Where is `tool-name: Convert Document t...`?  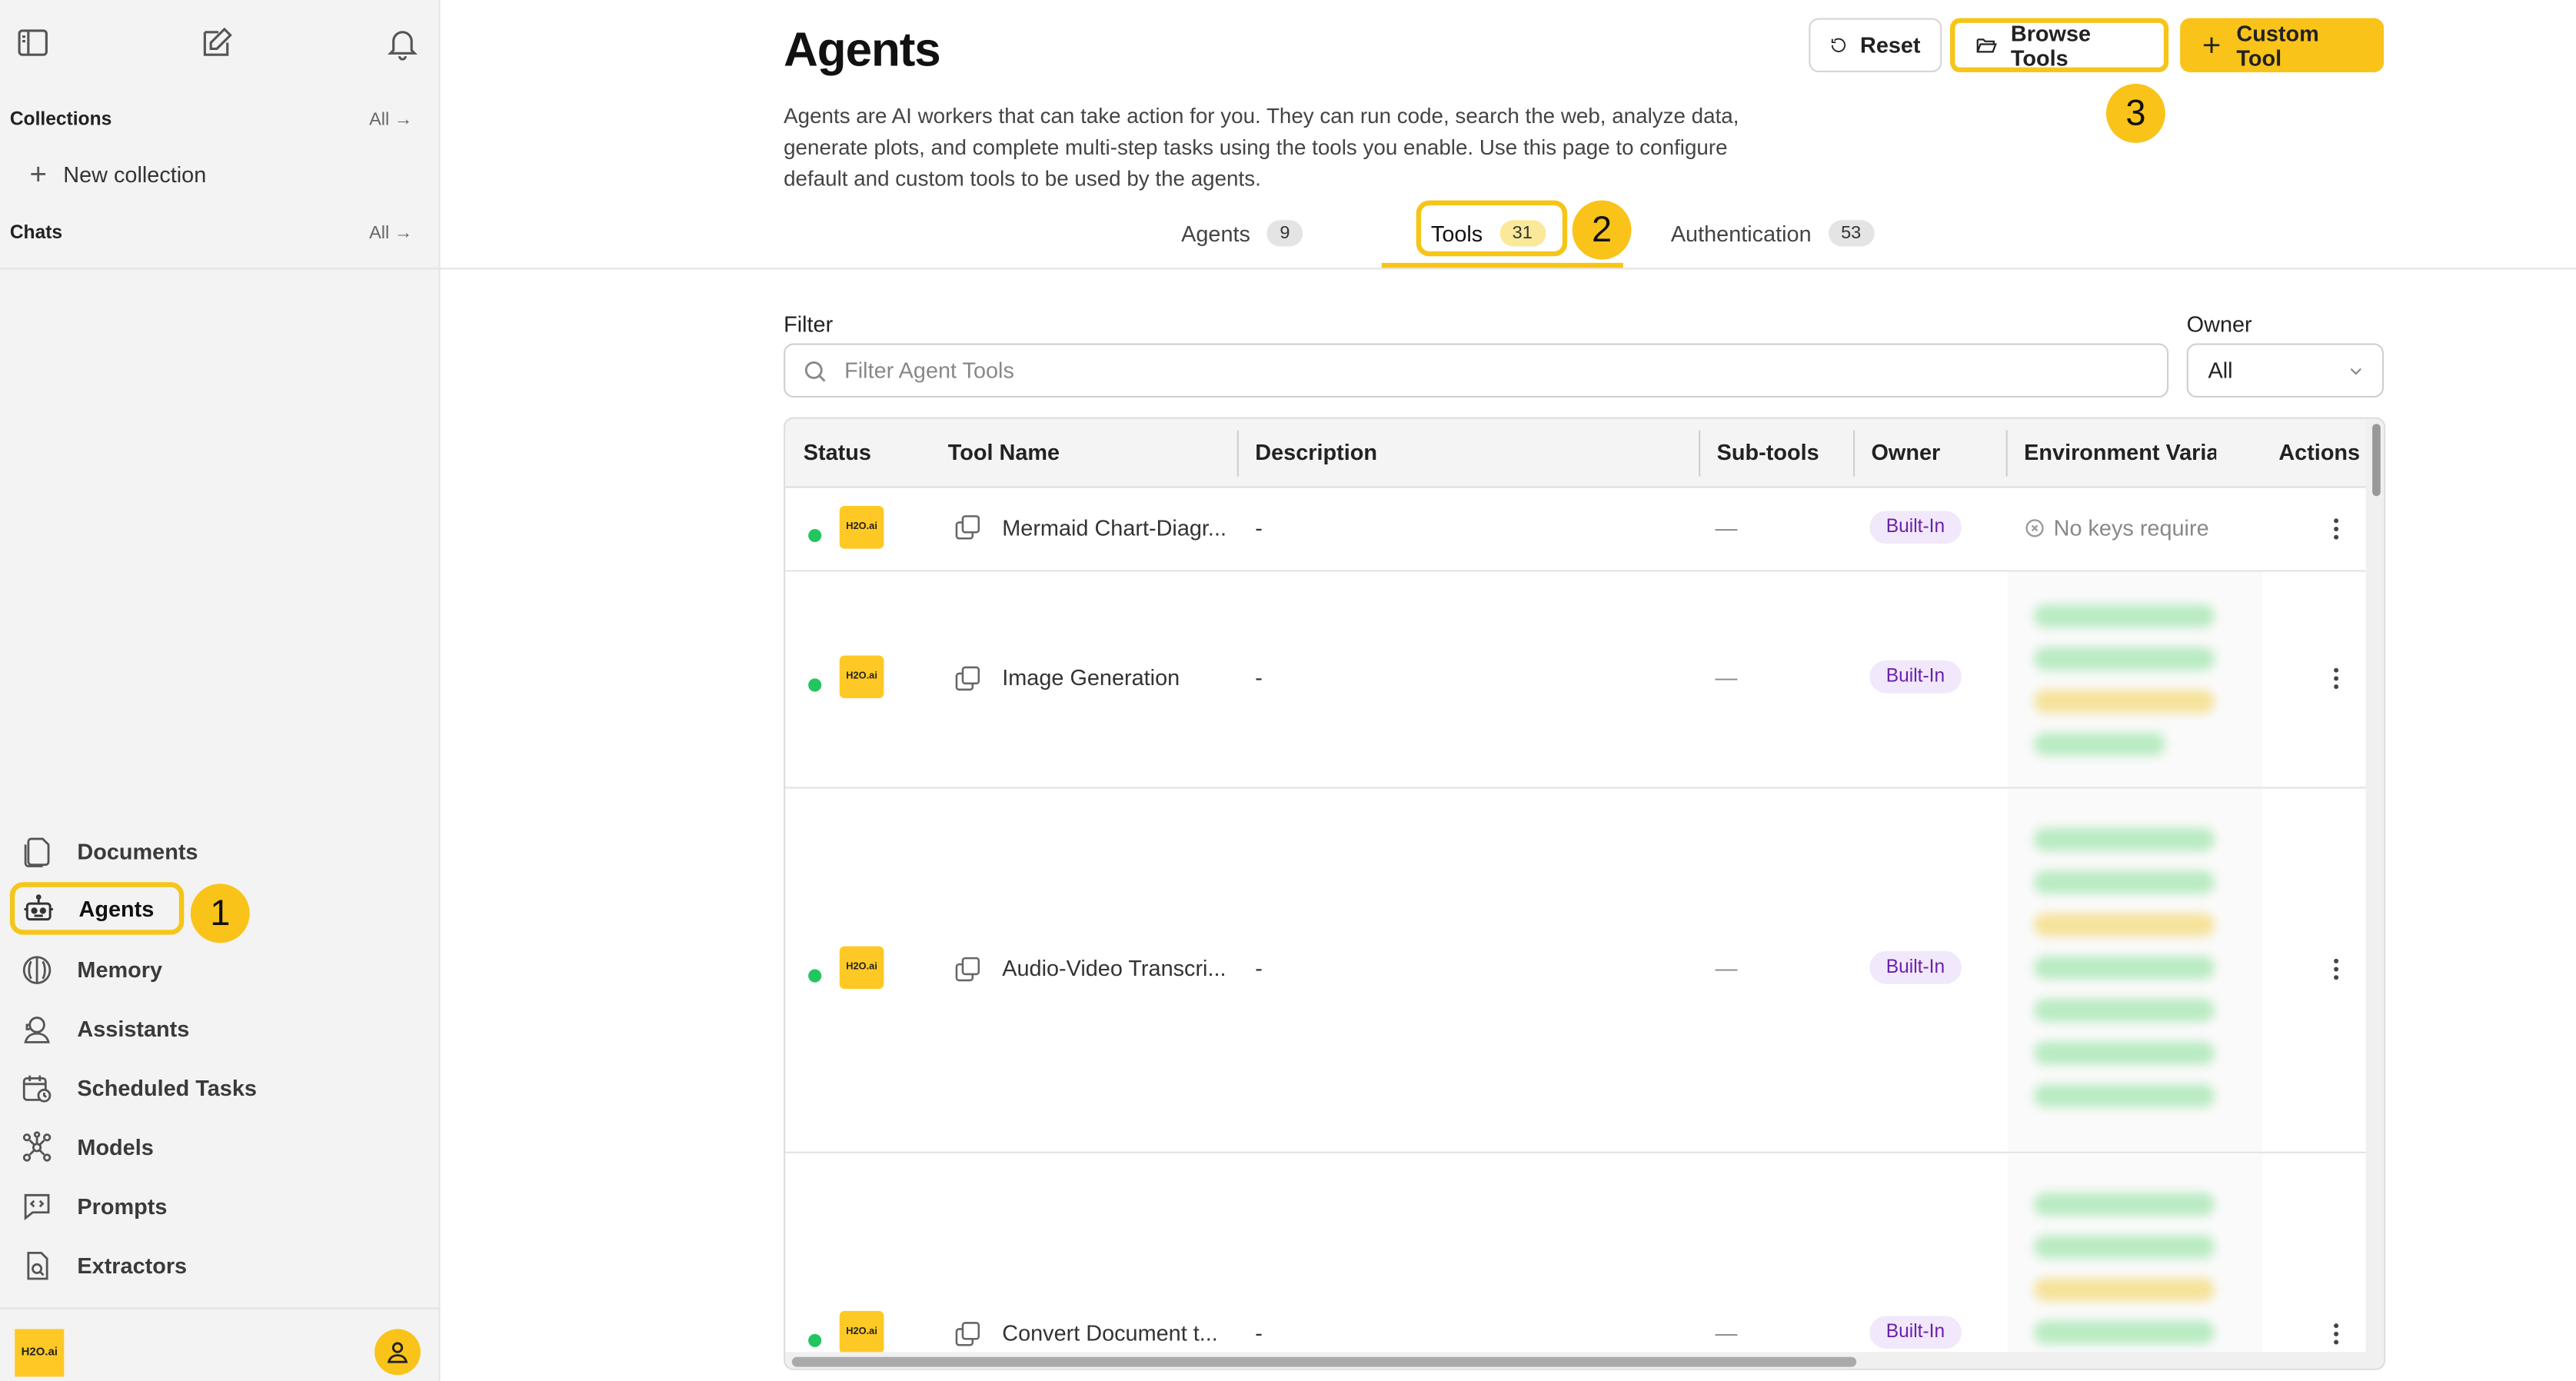 tool-name: Convert Document t... is located at coordinates (1110, 1333).